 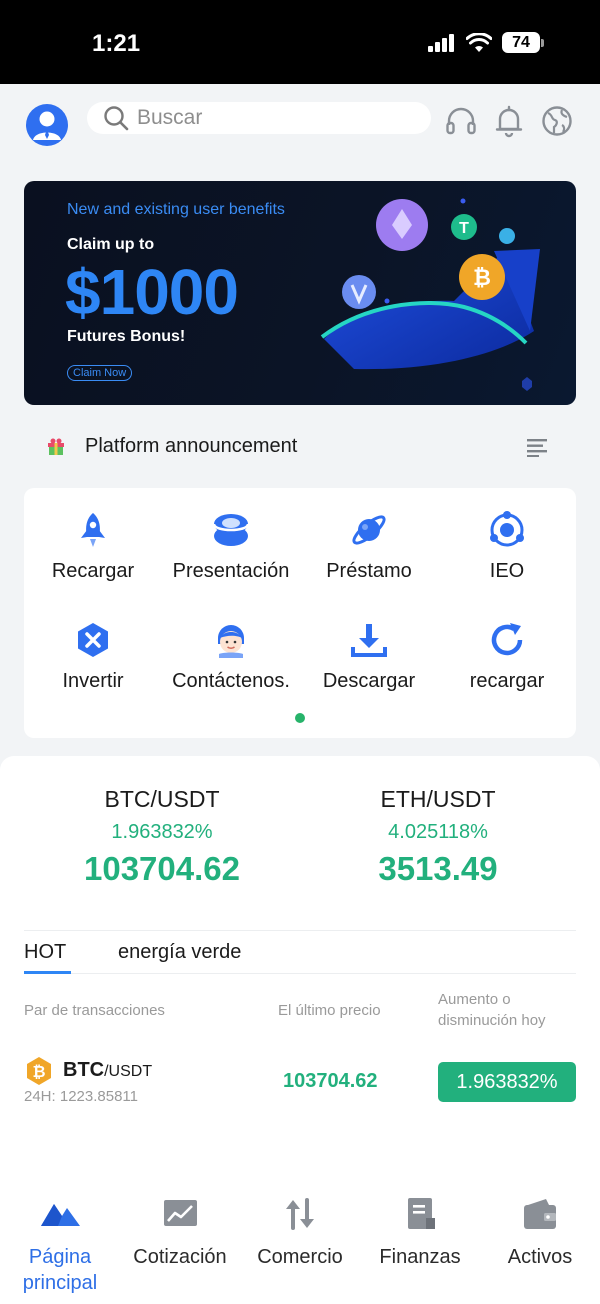 What do you see at coordinates (93, 530) in the screenshot?
I see `rocket-icon` at bounding box center [93, 530].